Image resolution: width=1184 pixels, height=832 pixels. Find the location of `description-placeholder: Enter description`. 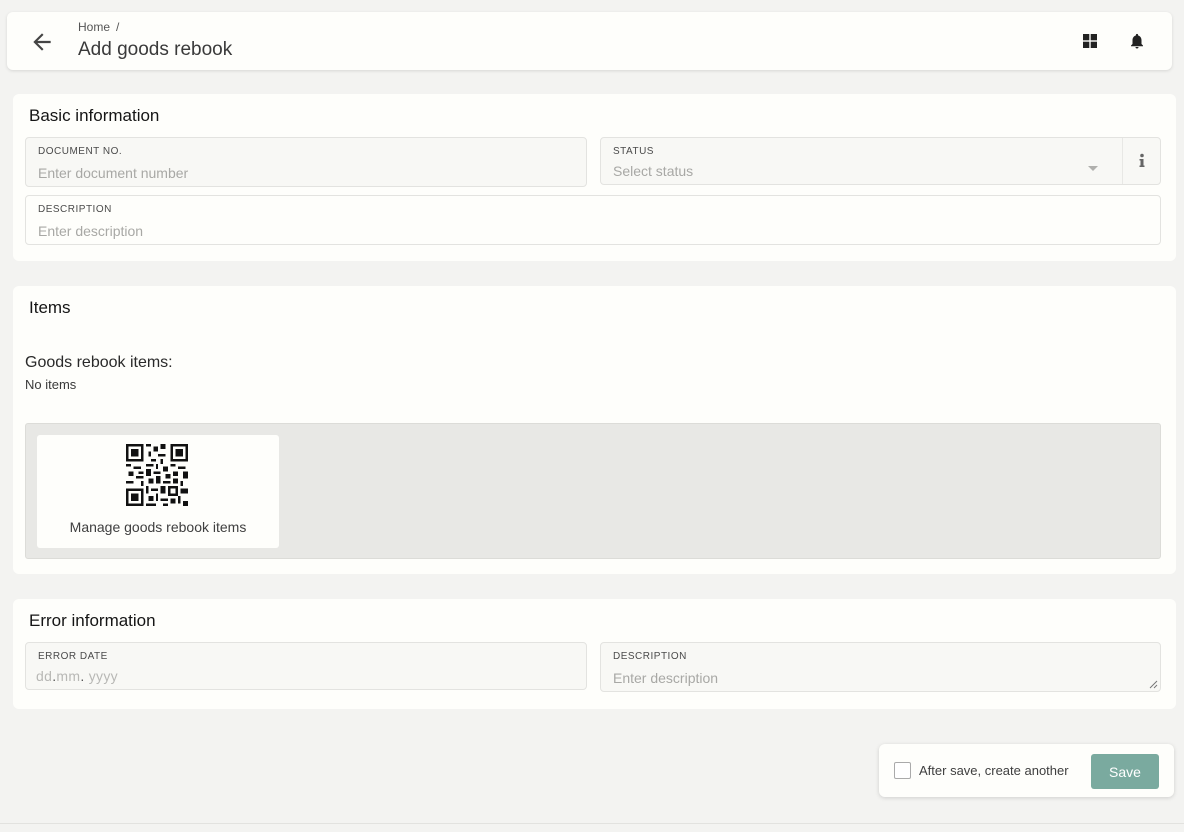

description-placeholder: Enter description is located at coordinates (91, 231).